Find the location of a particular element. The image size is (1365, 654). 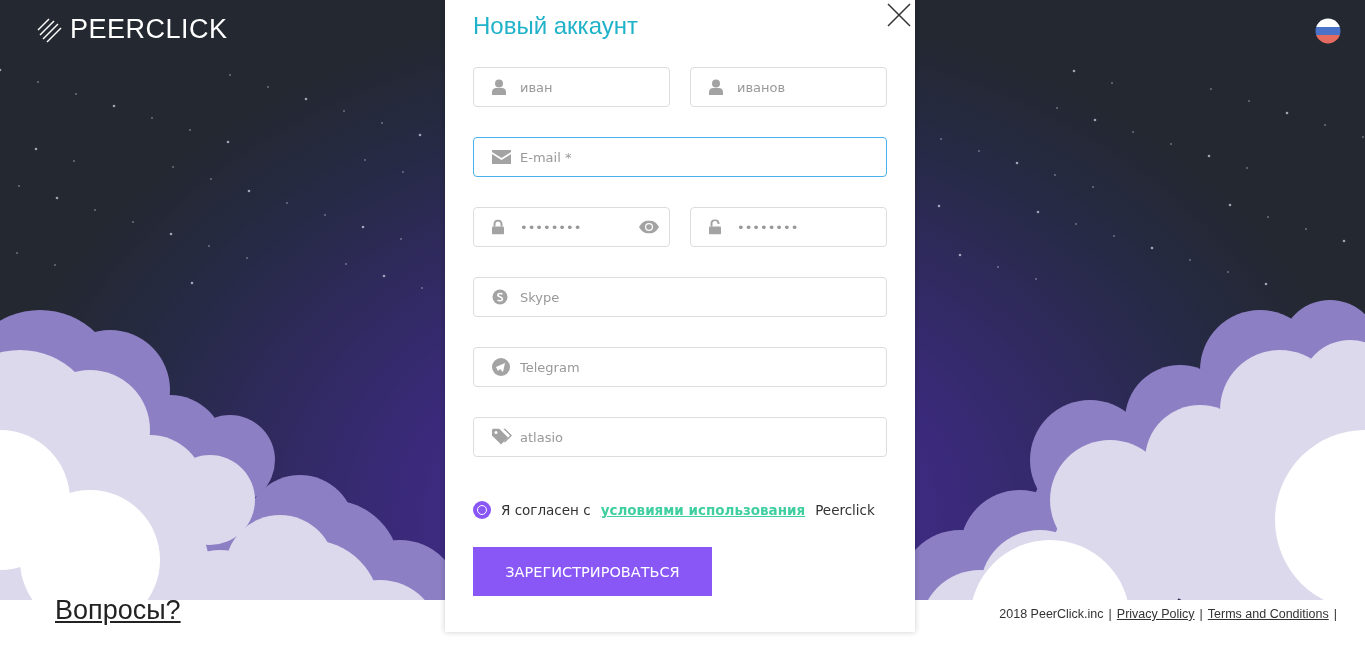

lock-icon is located at coordinates (498, 227).